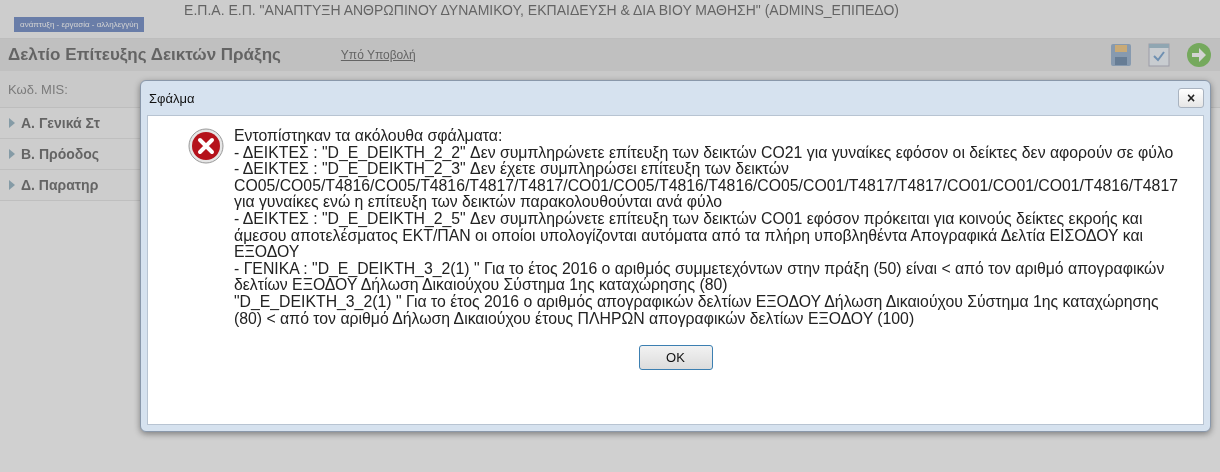  Describe the element at coordinates (574, 319) in the screenshot. I see `error-message-line: (80) < από τον αριθμό Δήλωση Δικαιούχου έτους ΠΛΗΡΩΝ απογραφικών δελτίων ΕΞΟΔΟΥ (100)` at that location.